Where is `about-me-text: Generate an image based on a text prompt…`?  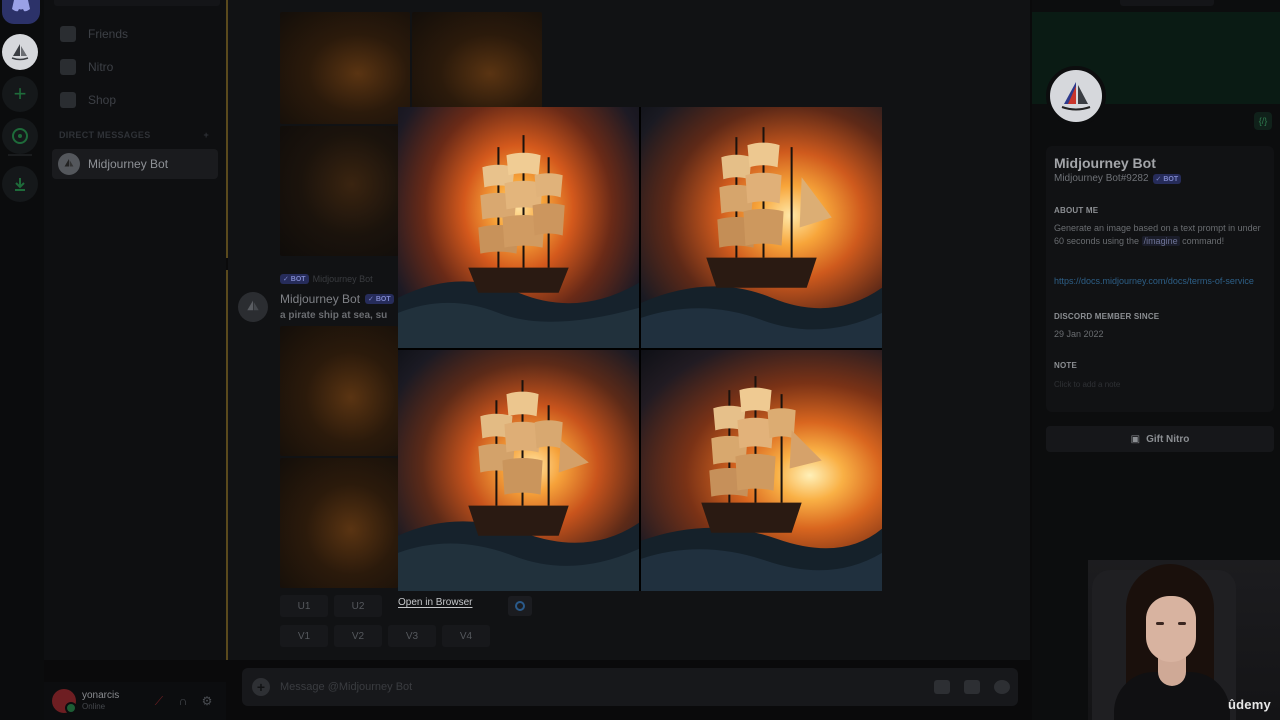
about-me-text: Generate an image based on a text prompt… is located at coordinates (1159, 235).